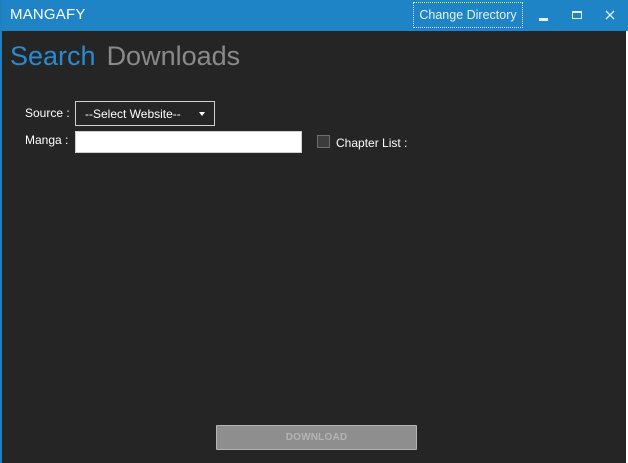 The width and height of the screenshot is (628, 463). What do you see at coordinates (316, 437) in the screenshot?
I see `download-button: DOWNLOAD` at bounding box center [316, 437].